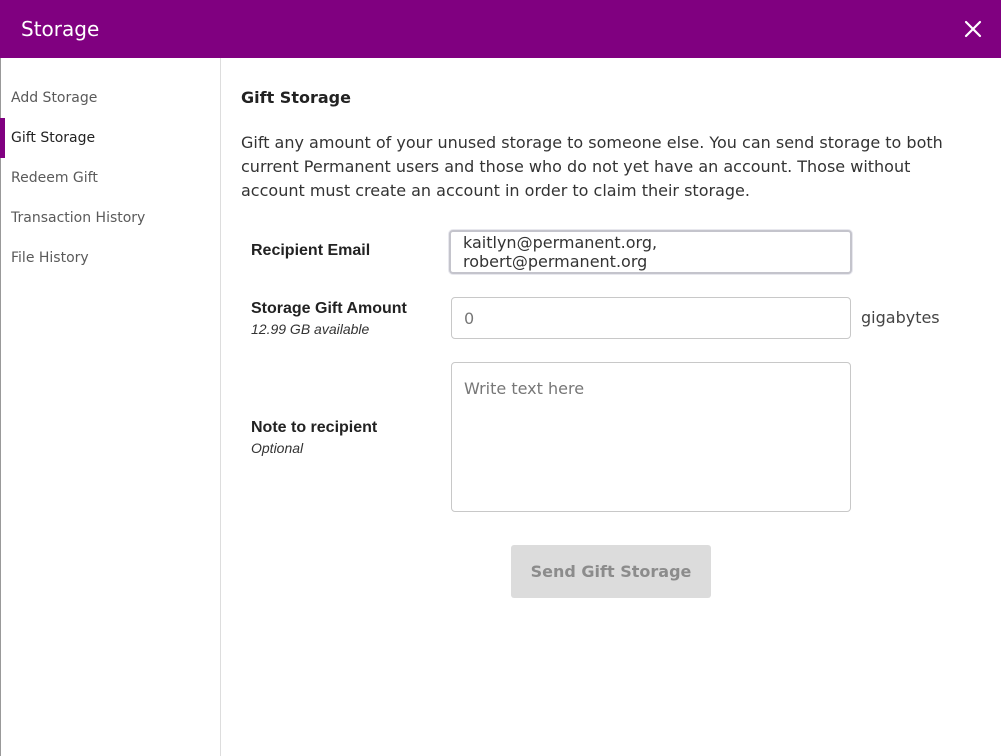 This screenshot has width=1001, height=756. Describe the element at coordinates (524, 388) in the screenshot. I see `note-placeholder: Write text here` at that location.